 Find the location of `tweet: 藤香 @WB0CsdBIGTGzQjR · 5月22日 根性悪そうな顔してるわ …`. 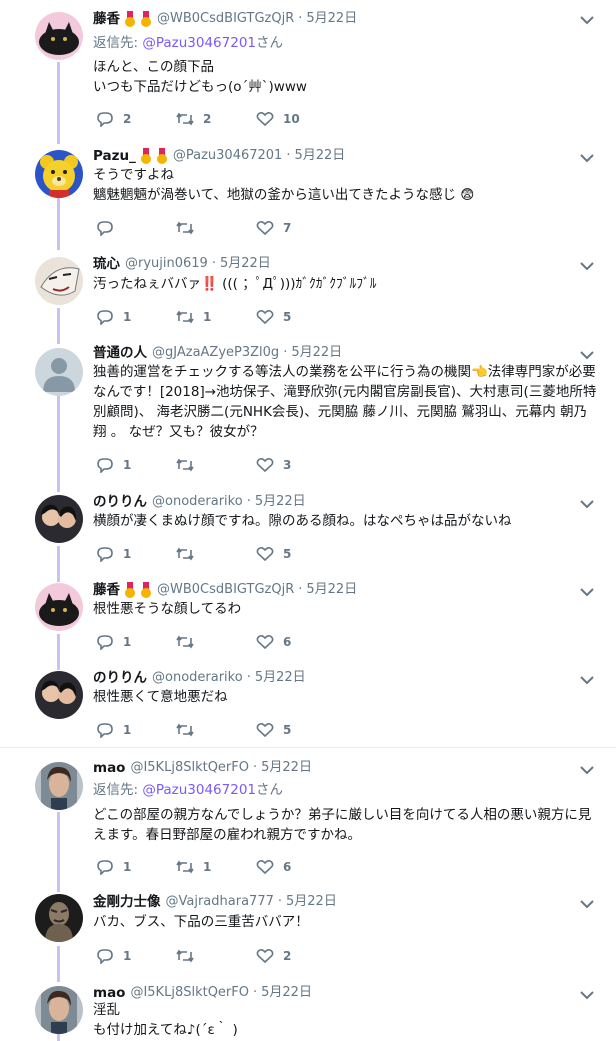

tweet: 藤香 @WB0CsdBIGTGzQjR · 5月22日 根性悪そうな顔してるわ … is located at coordinates (308, 624).